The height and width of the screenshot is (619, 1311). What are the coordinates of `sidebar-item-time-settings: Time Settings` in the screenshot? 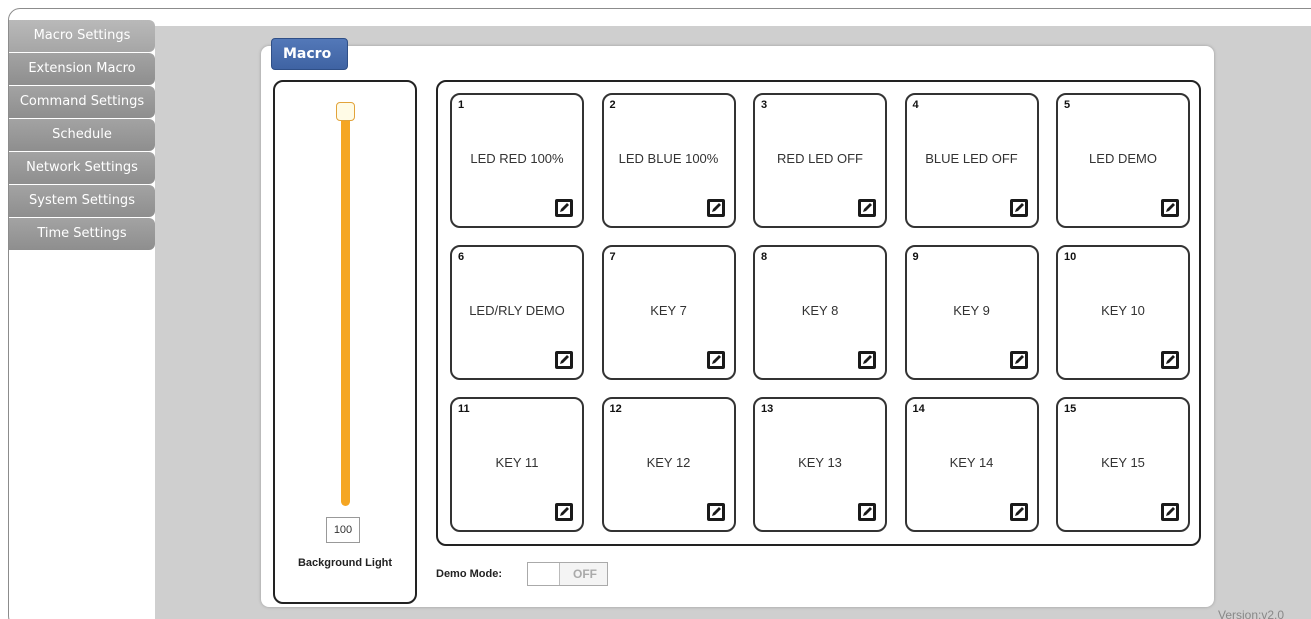 It's located at (82, 234).